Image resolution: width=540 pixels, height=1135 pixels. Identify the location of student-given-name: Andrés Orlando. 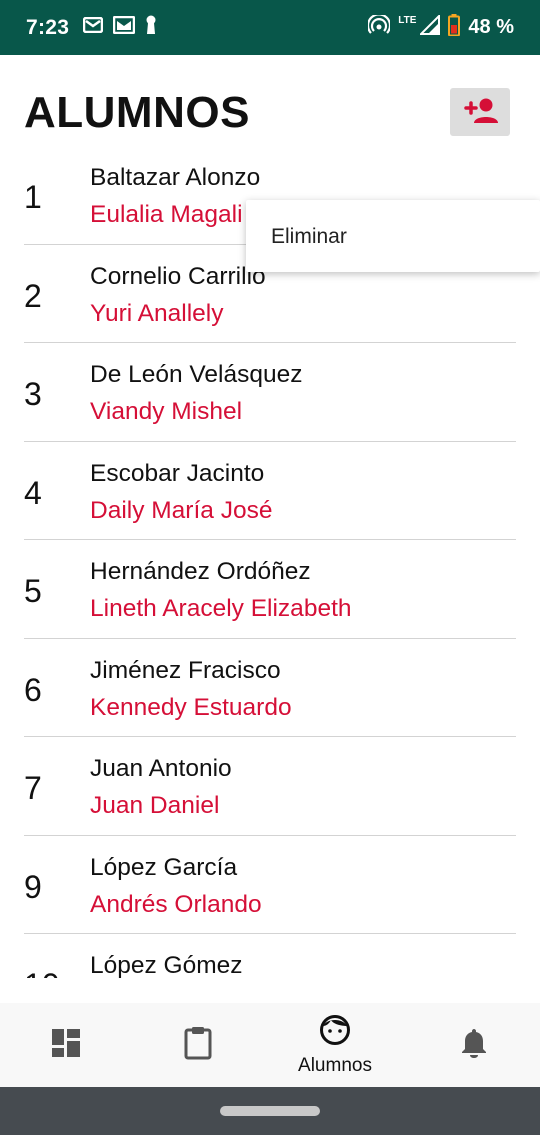
(176, 904).